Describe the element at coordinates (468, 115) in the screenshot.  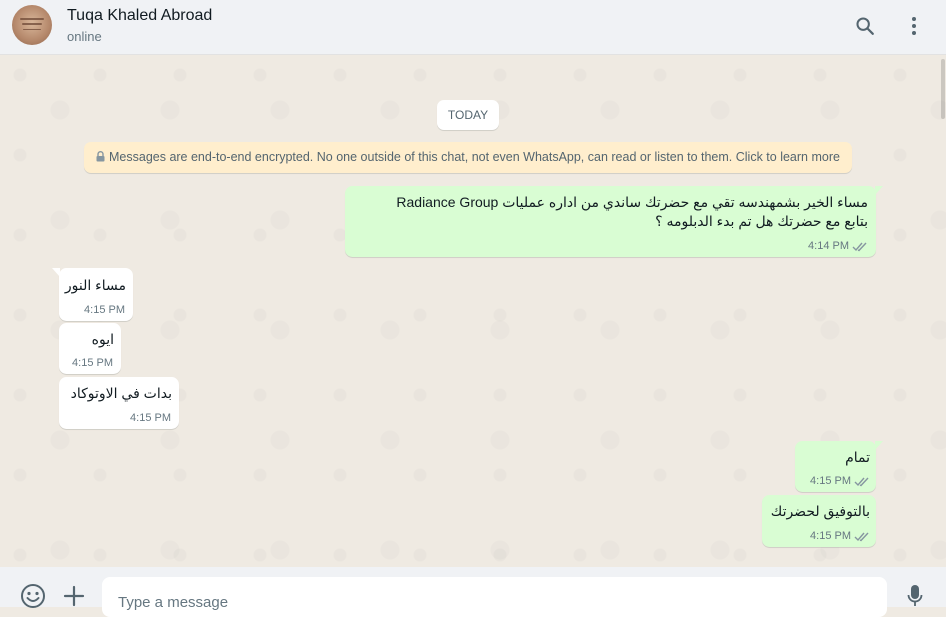
I see `date-divider: TODAY` at that location.